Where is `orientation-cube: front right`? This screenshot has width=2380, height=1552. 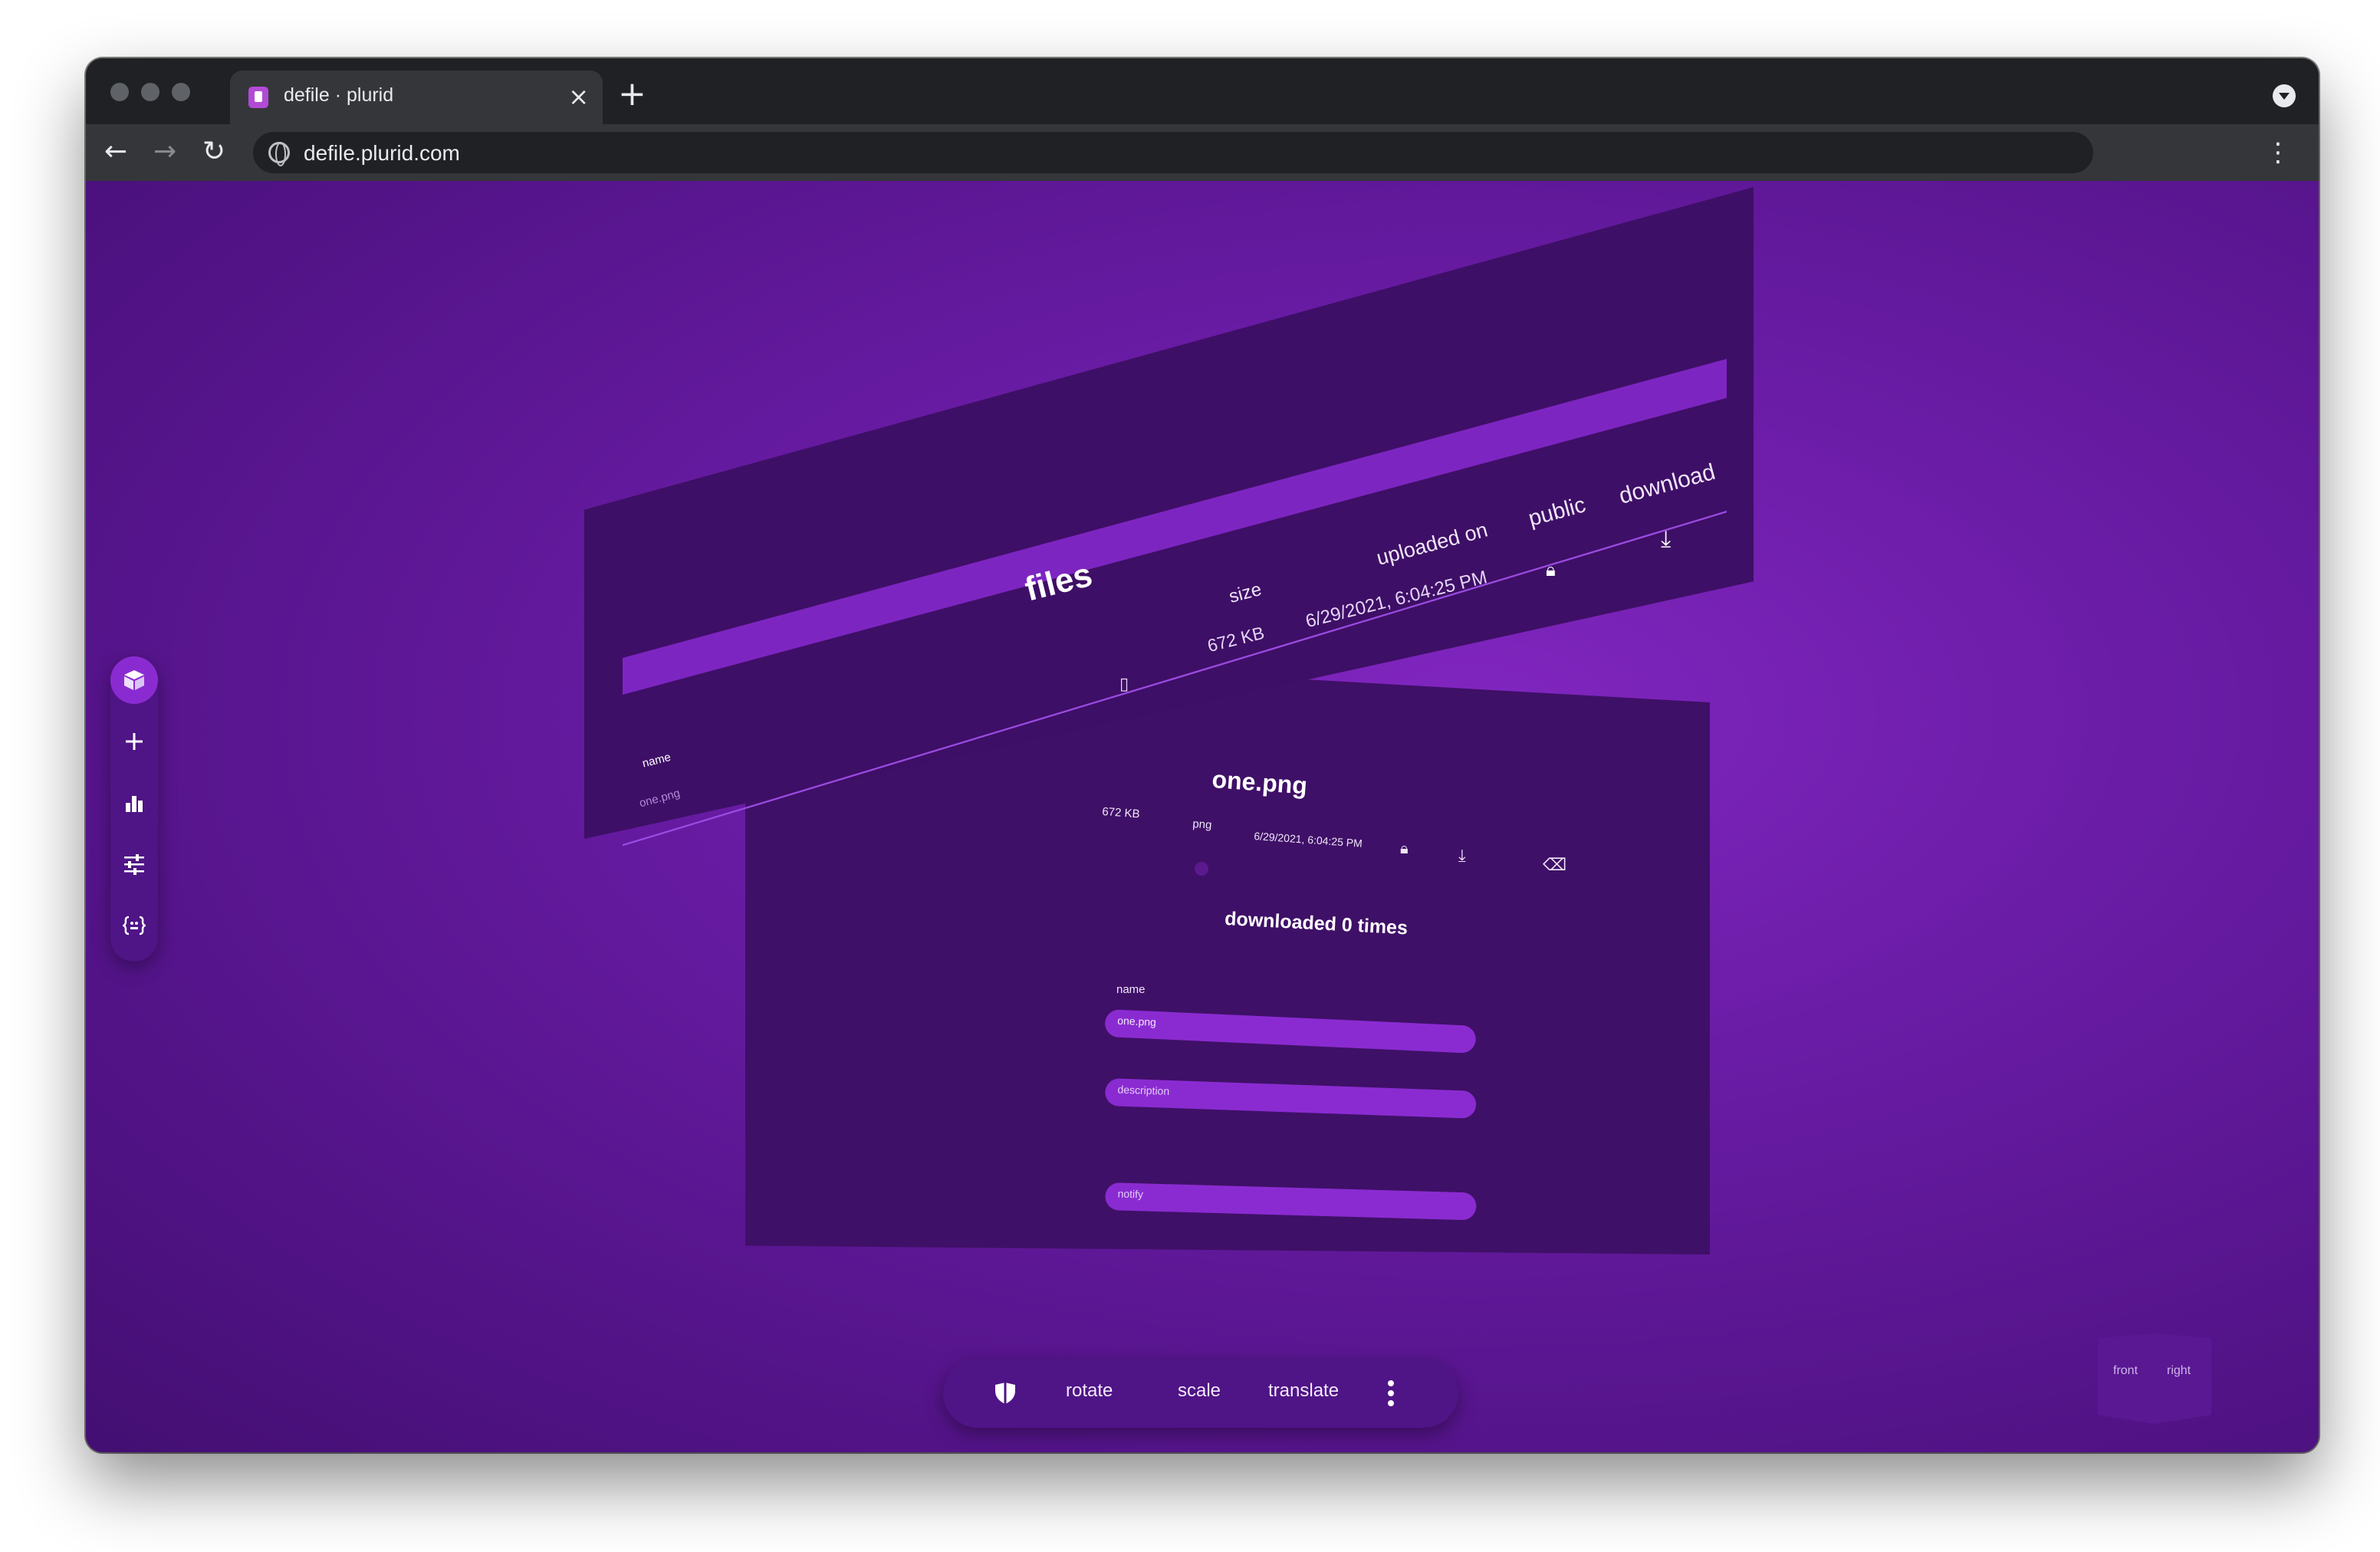
orientation-cube: front right is located at coordinates (2154, 1378).